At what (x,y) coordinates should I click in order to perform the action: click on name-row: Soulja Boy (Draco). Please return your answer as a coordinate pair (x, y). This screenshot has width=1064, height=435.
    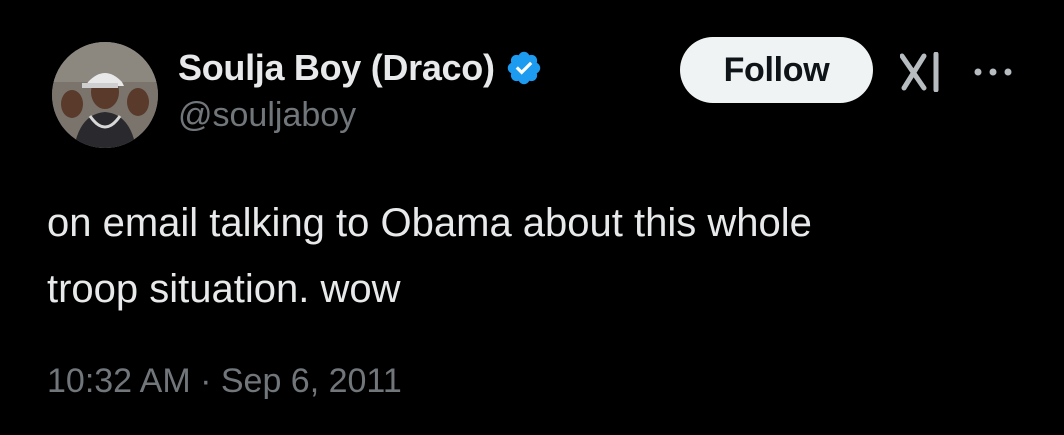
    Looking at the image, I should click on (360, 68).